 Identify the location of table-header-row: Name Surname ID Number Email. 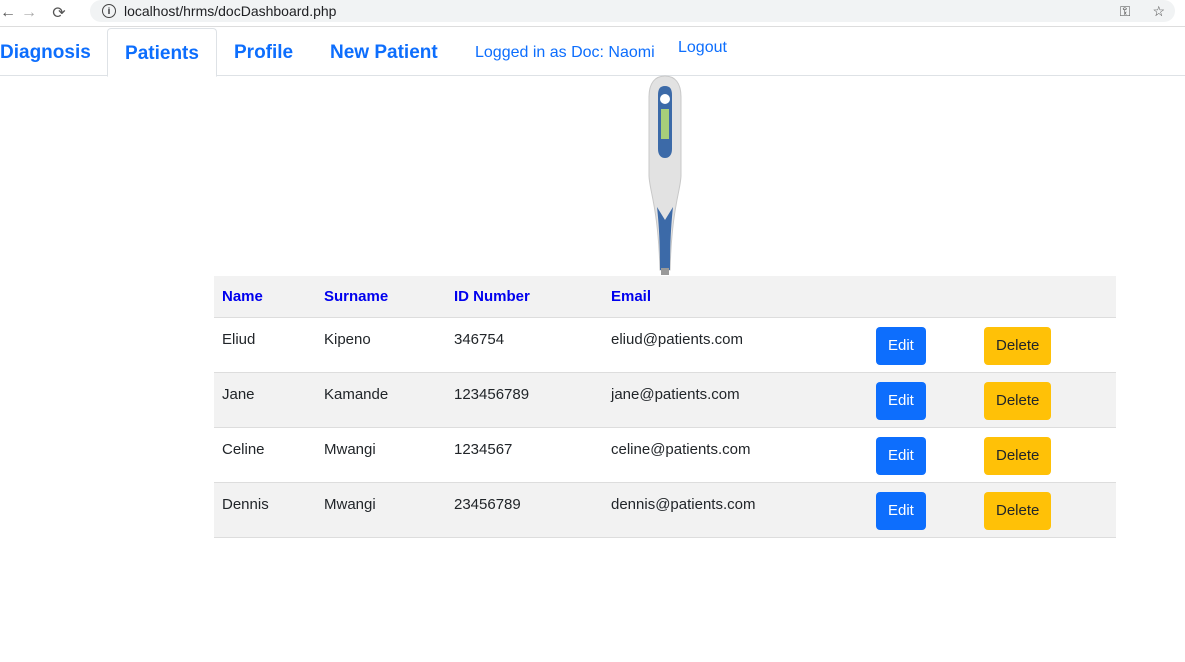
(665, 297).